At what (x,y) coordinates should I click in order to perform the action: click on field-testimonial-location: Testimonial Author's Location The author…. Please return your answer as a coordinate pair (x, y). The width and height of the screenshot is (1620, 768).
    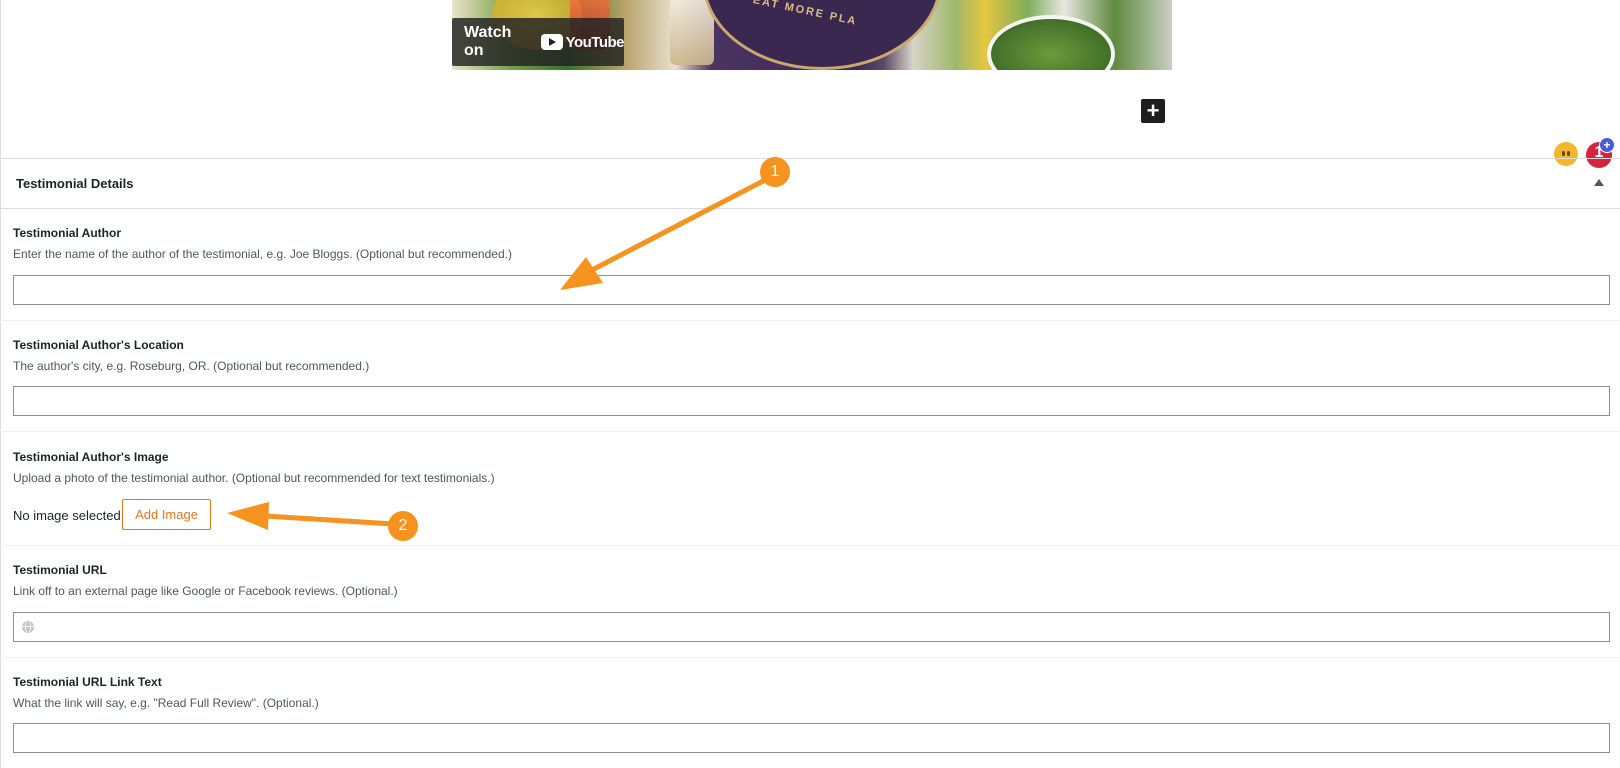
    Looking at the image, I should click on (810, 376).